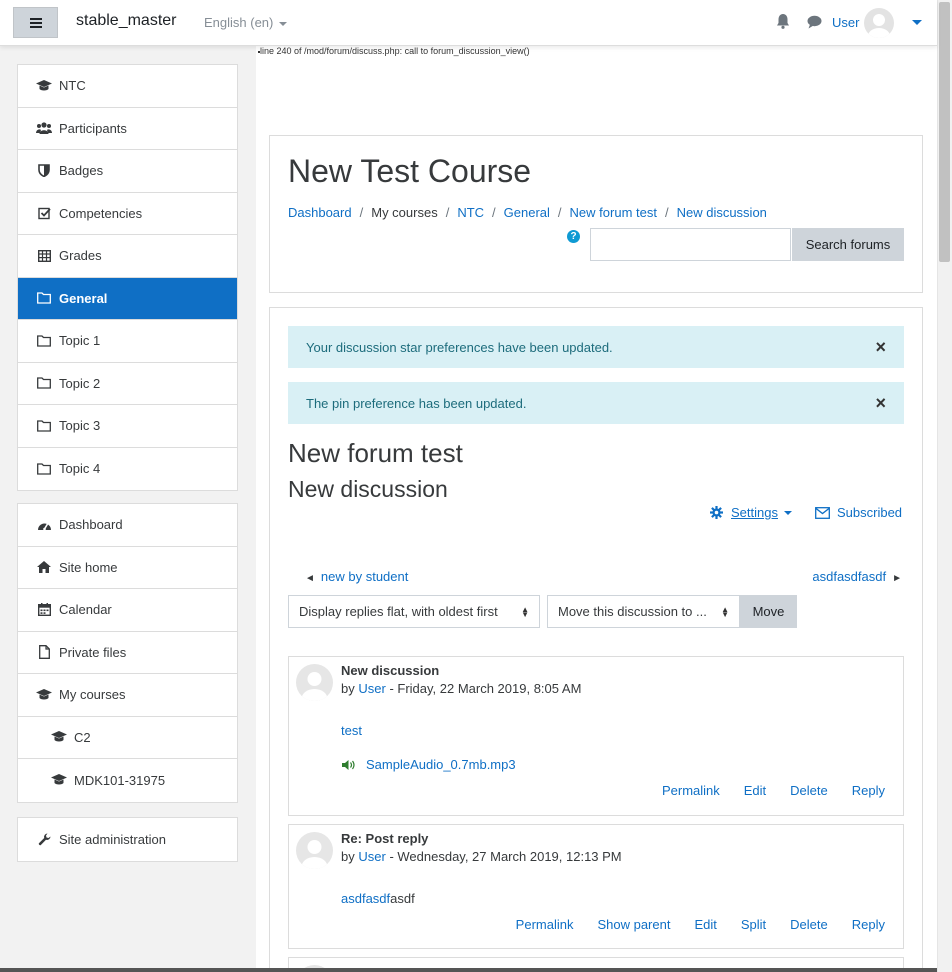 The image size is (952, 972). What do you see at coordinates (368, 489) in the screenshot?
I see `discussion-title: New discussion` at bounding box center [368, 489].